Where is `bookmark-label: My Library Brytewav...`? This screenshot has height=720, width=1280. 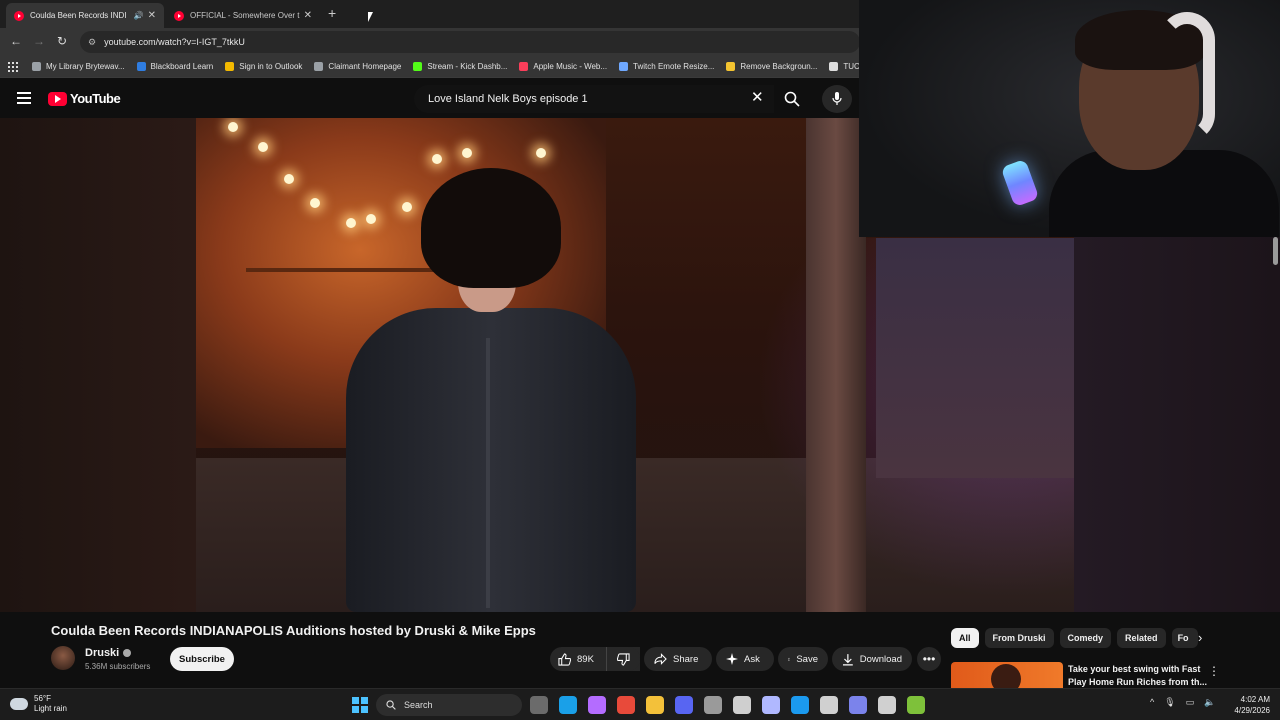
bookmark-label: My Library Brytewav... is located at coordinates (85, 66).